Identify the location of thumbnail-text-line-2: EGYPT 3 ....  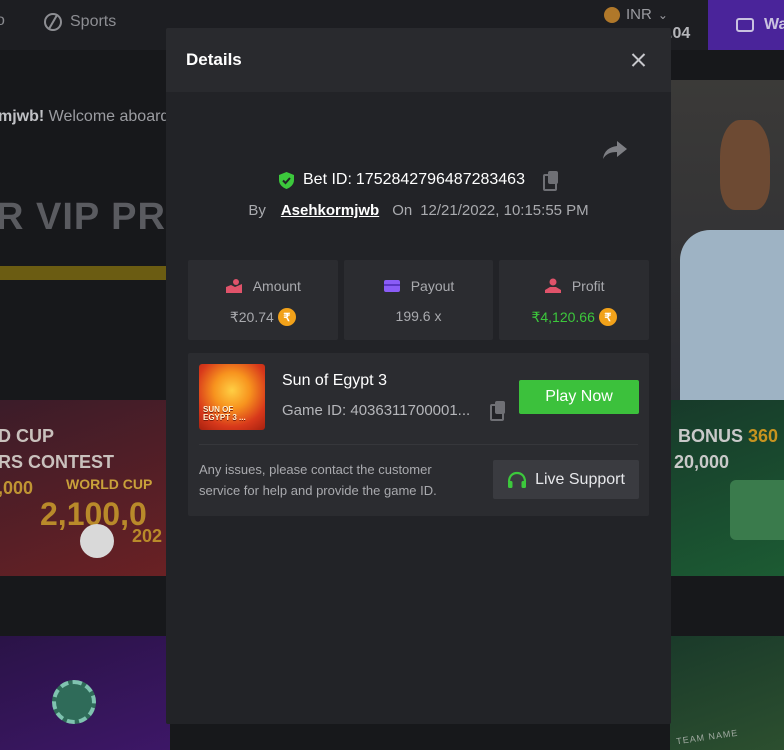
(224, 417).